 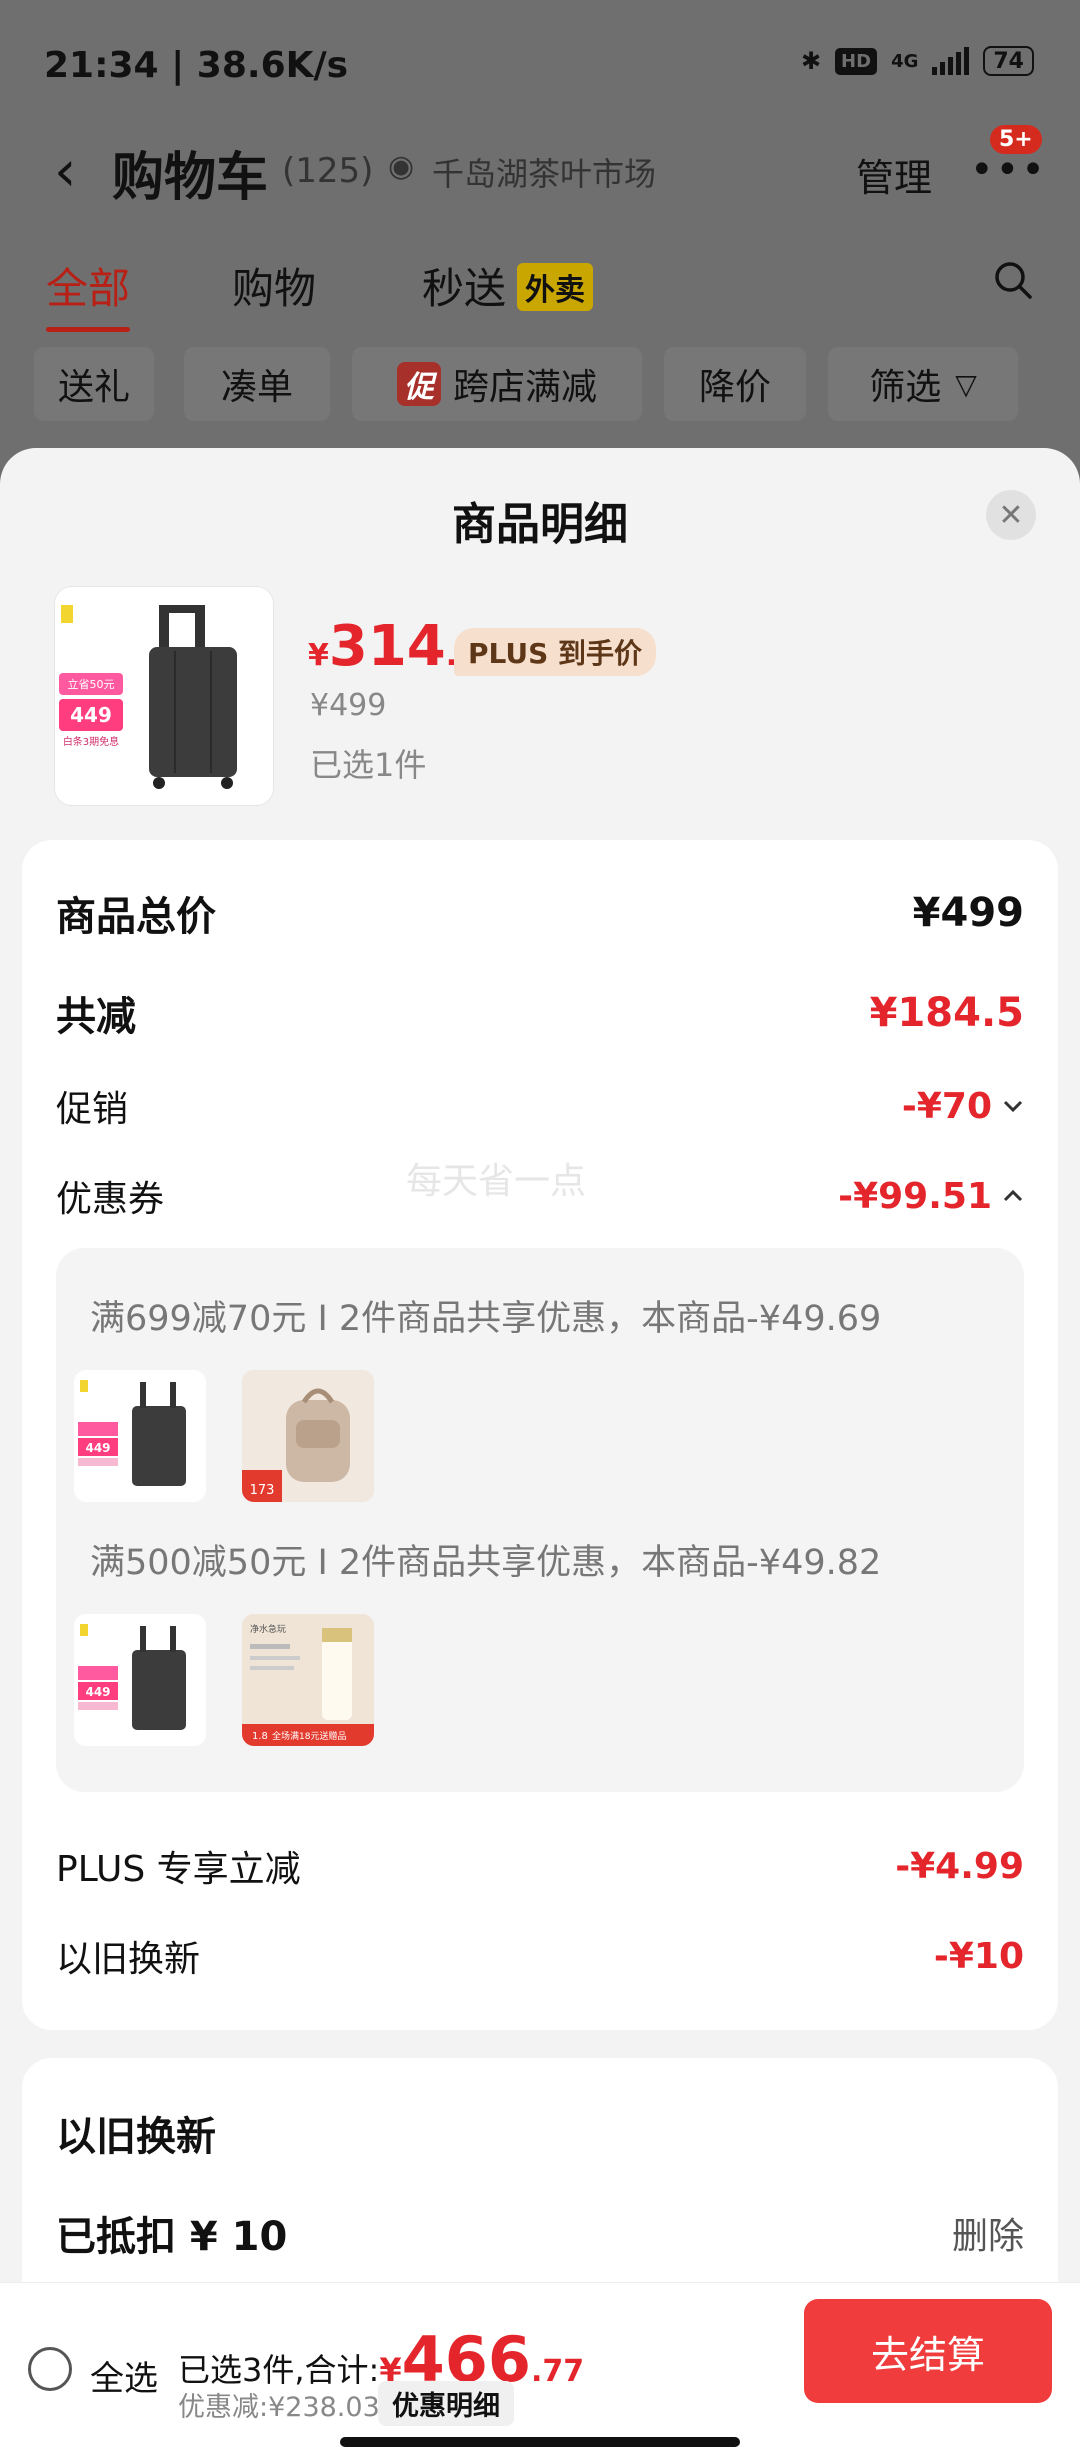 I want to click on filter-chips: 送礼 凑单 促跨店满减 降价 筛选 ▽, so click(x=540, y=384).